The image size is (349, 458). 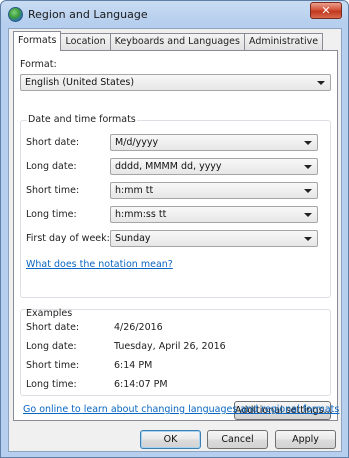 What do you see at coordinates (15, 14) in the screenshot?
I see `globe-icon` at bounding box center [15, 14].